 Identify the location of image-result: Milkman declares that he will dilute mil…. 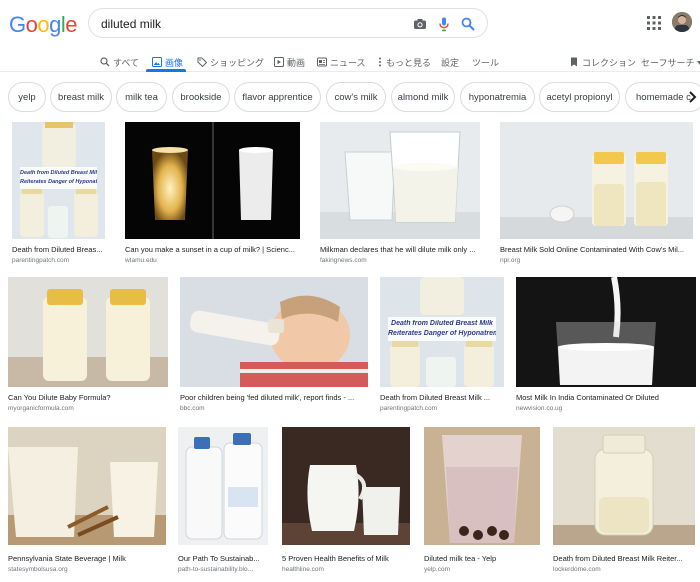
(403, 194).